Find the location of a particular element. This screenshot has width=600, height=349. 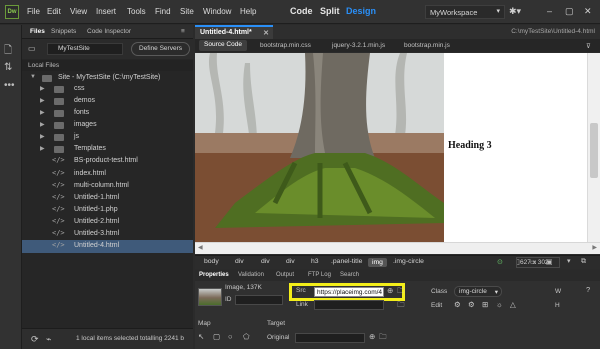

circle-hotspot-icon: ○ is located at coordinates (230, 336).